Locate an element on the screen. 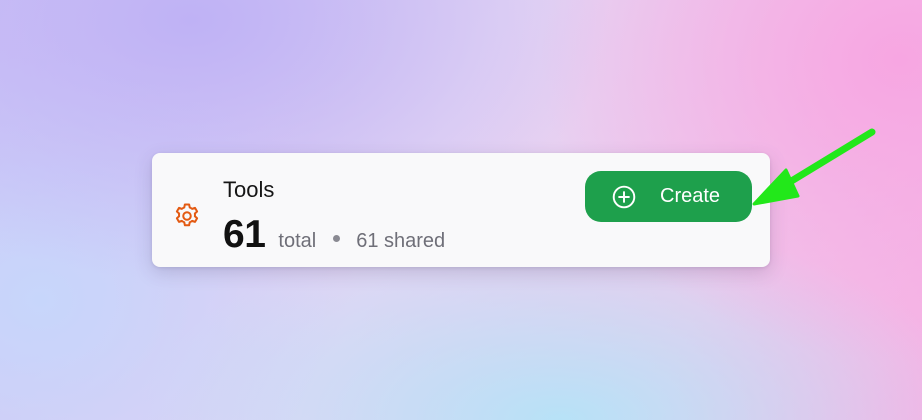 The image size is (922, 420). total-count: 61 is located at coordinates (244, 234).